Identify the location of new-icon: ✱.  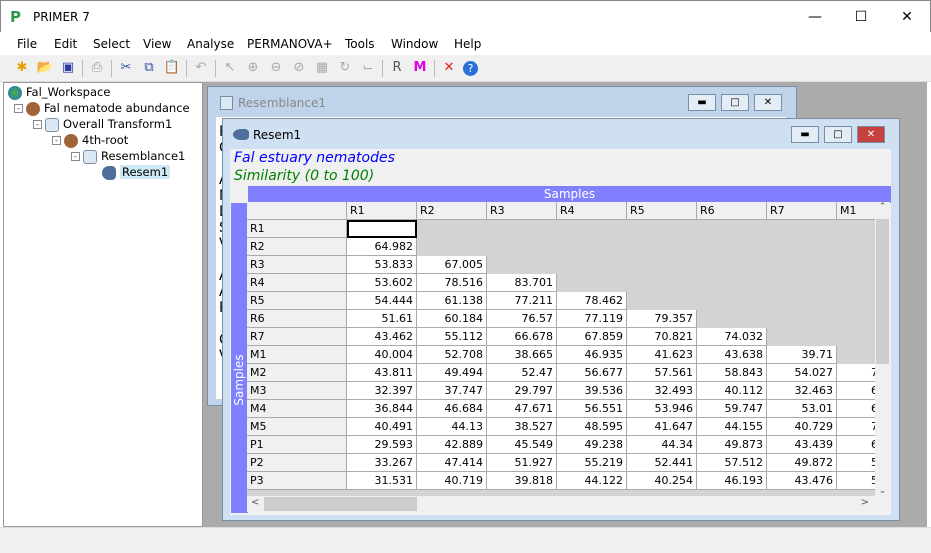
(22, 68).